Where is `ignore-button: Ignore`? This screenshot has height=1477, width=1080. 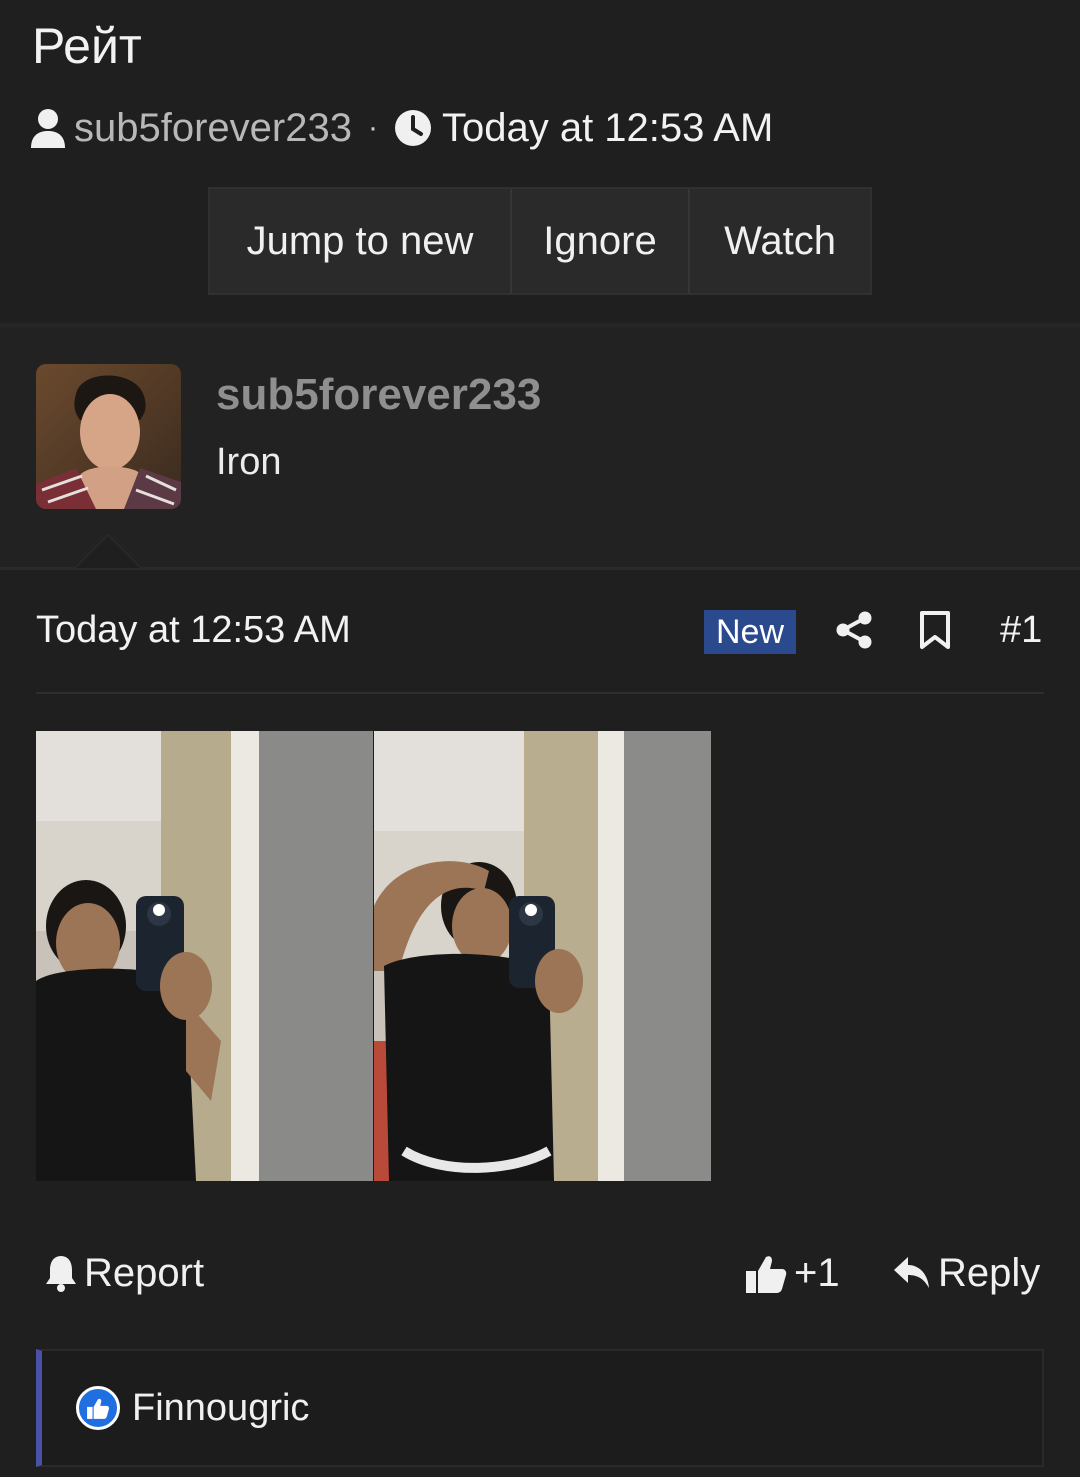
ignore-button: Ignore is located at coordinates (601, 241).